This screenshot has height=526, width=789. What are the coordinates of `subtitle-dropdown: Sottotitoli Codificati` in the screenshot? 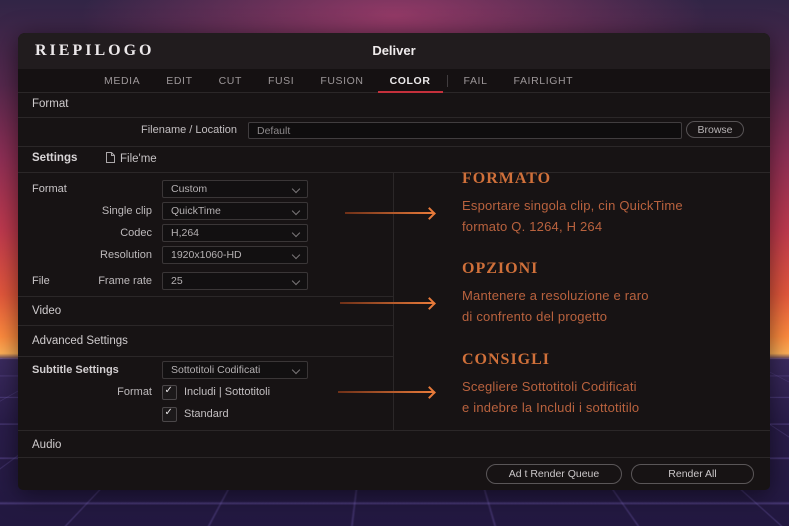 It's located at (235, 370).